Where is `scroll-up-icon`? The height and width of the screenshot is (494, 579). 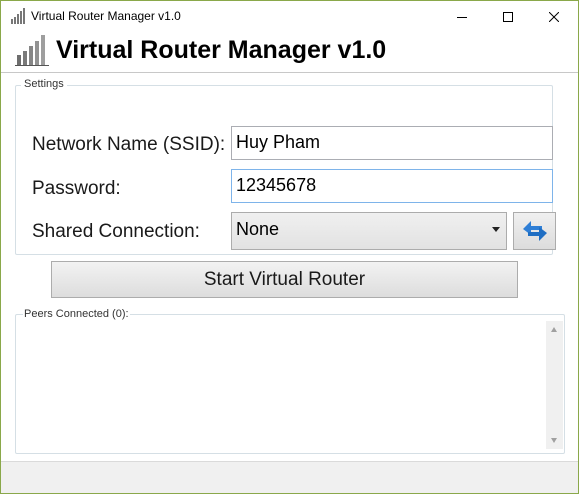 scroll-up-icon is located at coordinates (554, 329).